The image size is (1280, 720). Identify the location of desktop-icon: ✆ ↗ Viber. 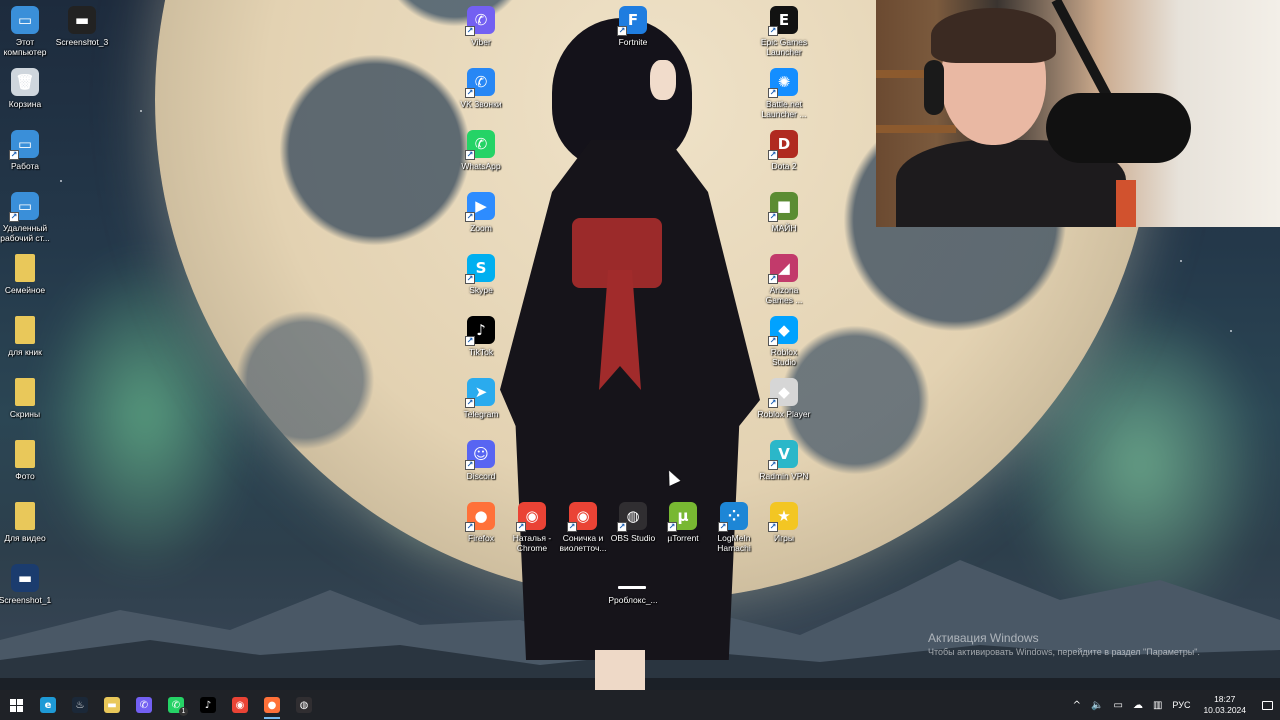
(481, 26).